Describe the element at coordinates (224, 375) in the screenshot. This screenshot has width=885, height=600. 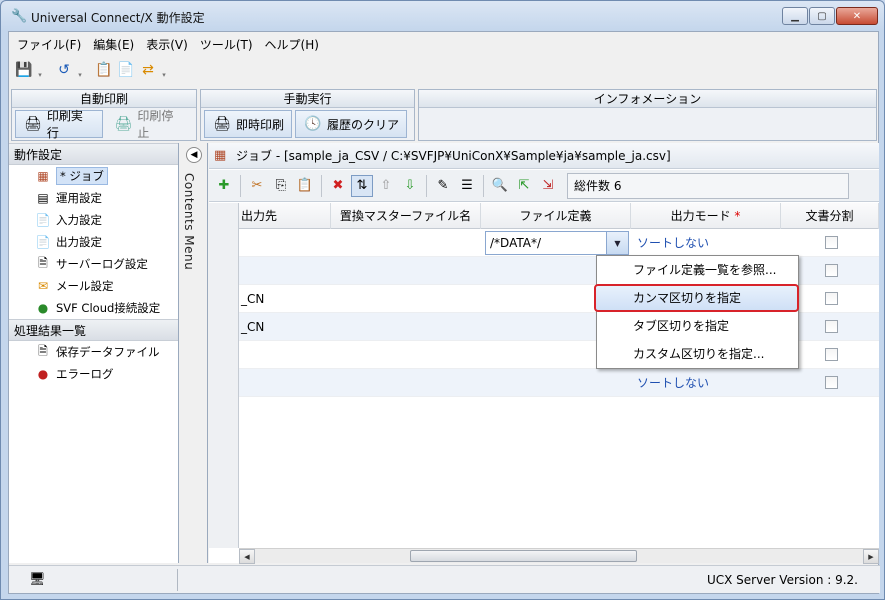
I see `row-header-column` at that location.